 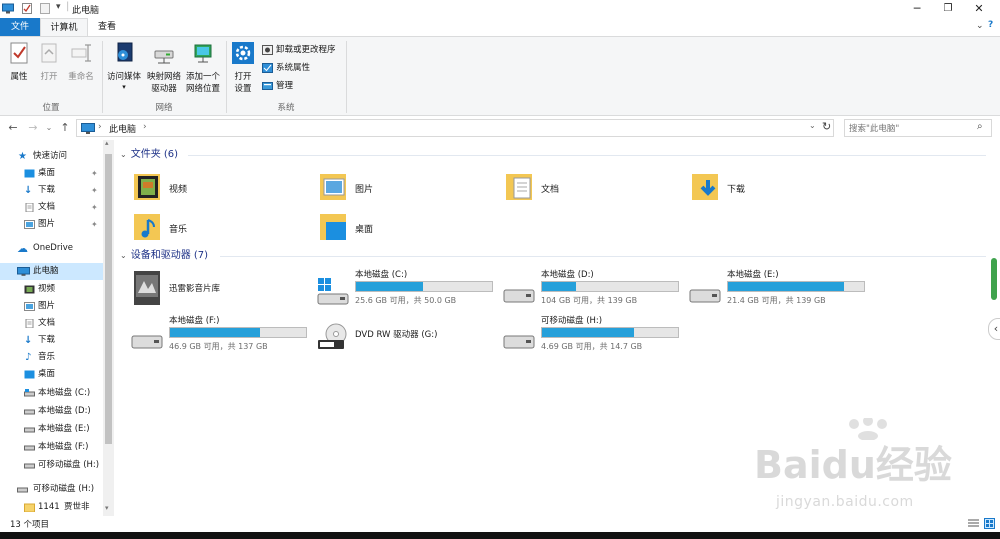 What do you see at coordinates (51, 173) in the screenshot?
I see `nav-qa-desktop: 桌面 ✦` at bounding box center [51, 173].